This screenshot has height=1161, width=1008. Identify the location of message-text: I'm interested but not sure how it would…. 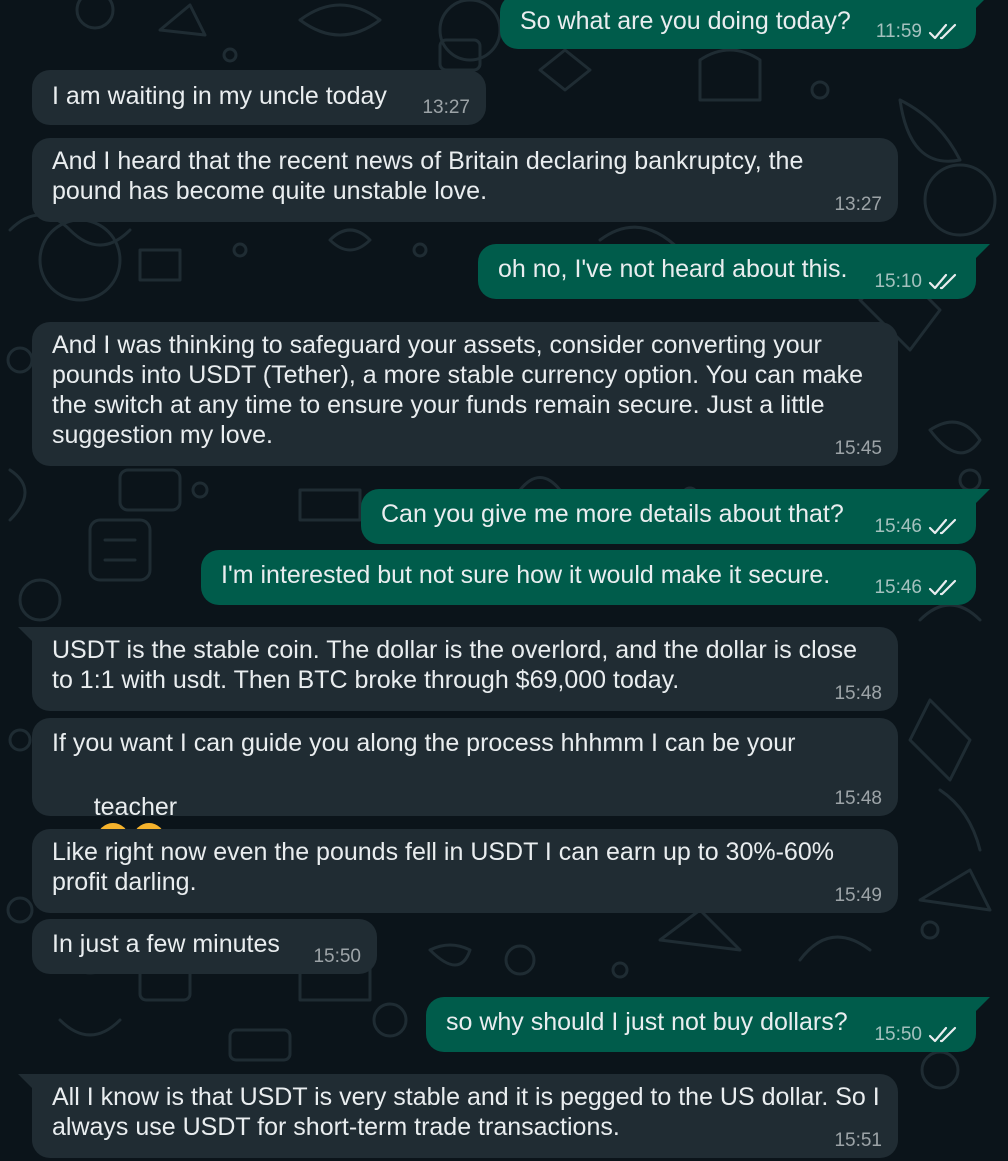
(526, 575).